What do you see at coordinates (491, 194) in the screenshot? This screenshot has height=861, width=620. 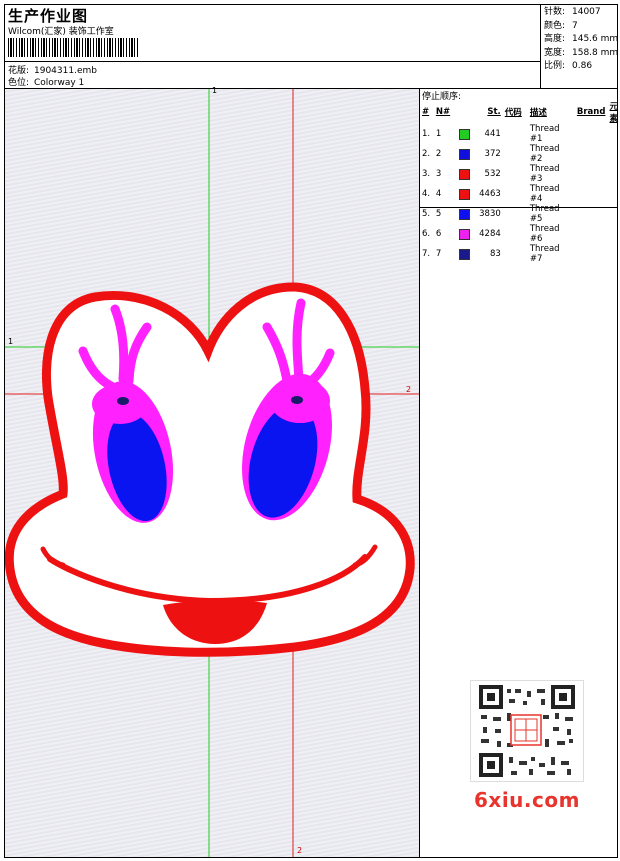 I see `thread-row: 4. 4 4463 Thread #4` at bounding box center [491, 194].